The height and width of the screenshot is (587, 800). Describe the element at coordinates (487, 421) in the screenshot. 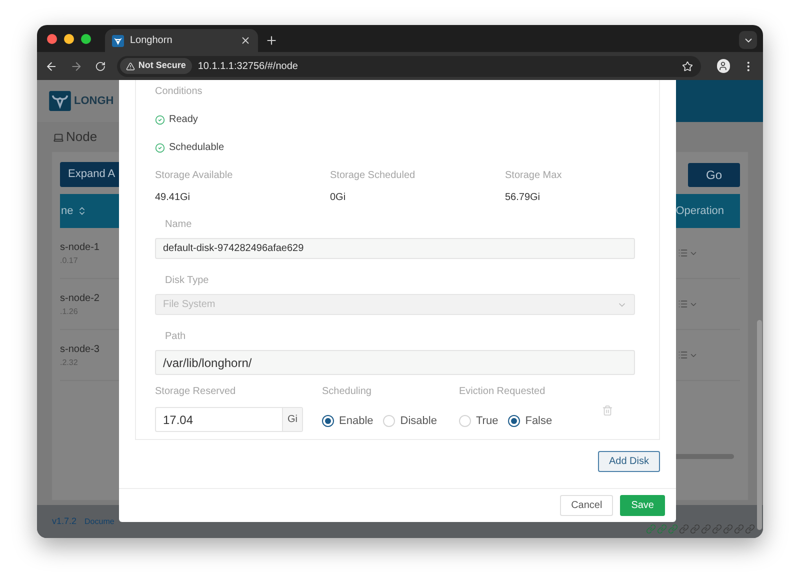

I see `radio-label: True` at that location.